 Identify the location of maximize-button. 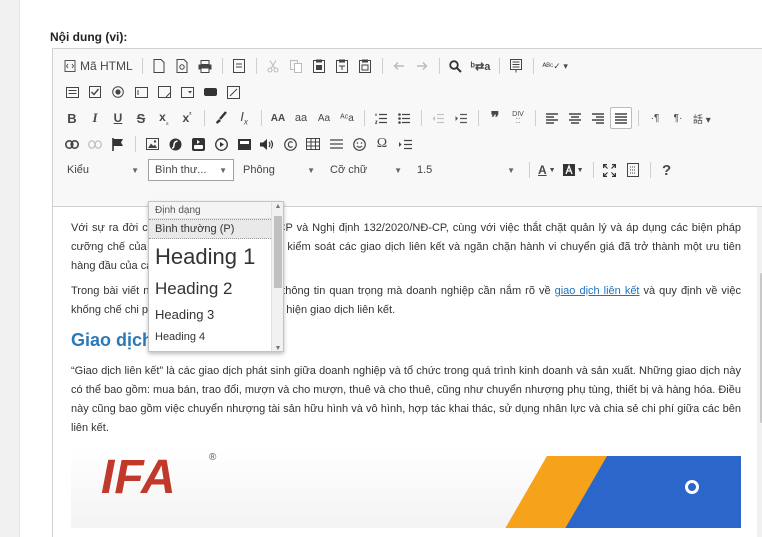
(610, 170).